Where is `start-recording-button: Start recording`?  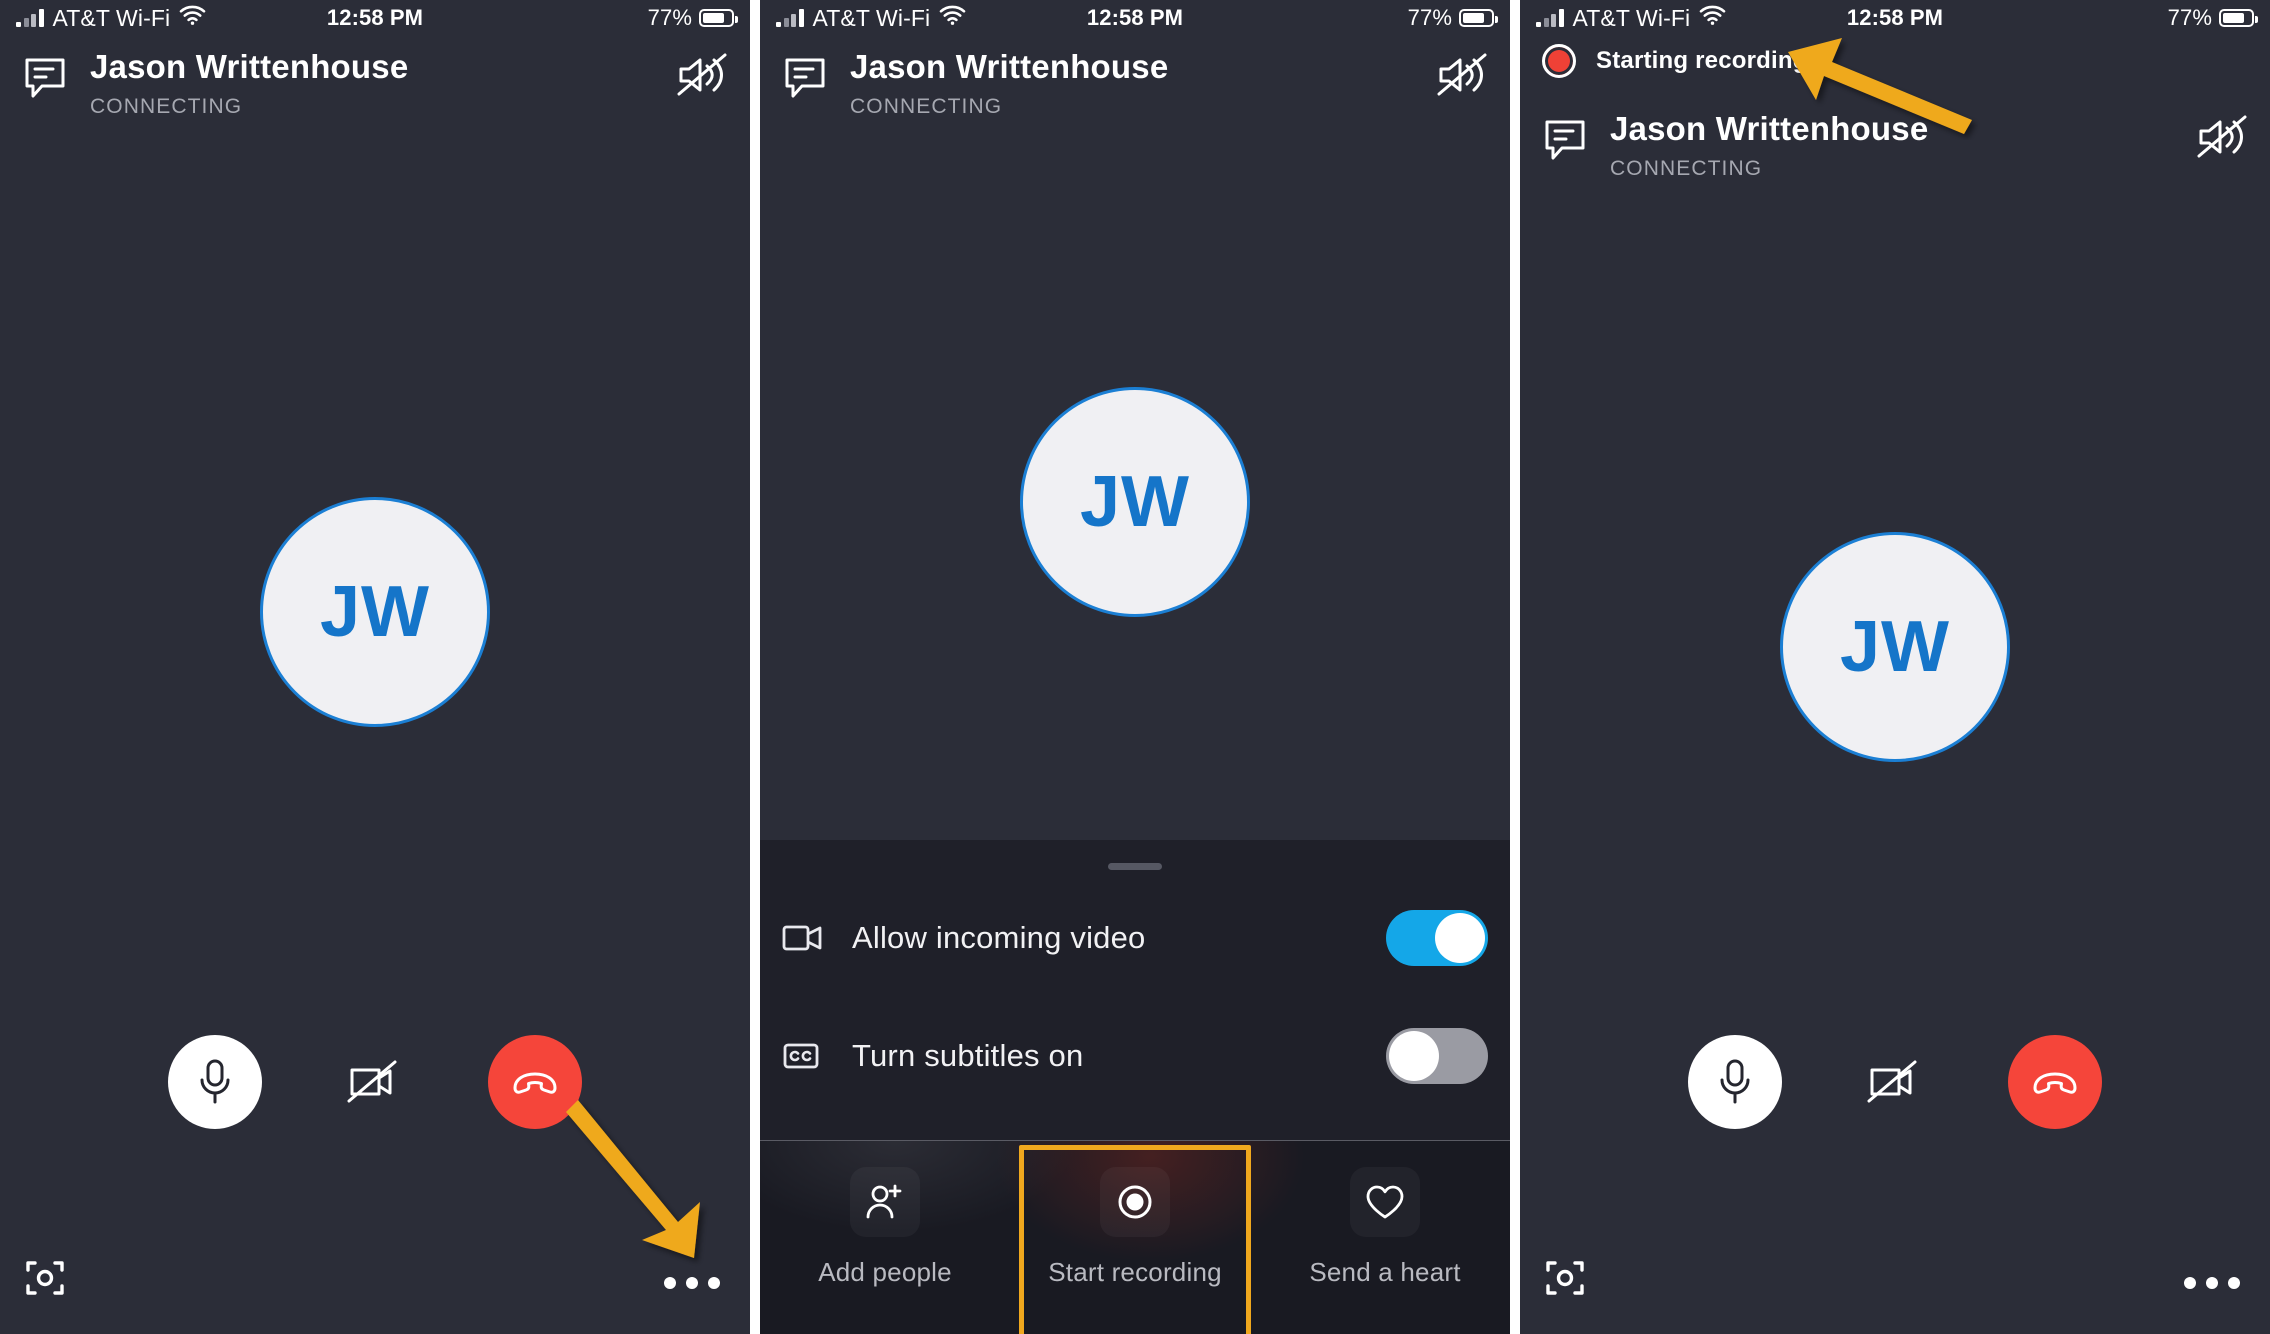
start-recording-button: Start recording is located at coordinates (1135, 1237).